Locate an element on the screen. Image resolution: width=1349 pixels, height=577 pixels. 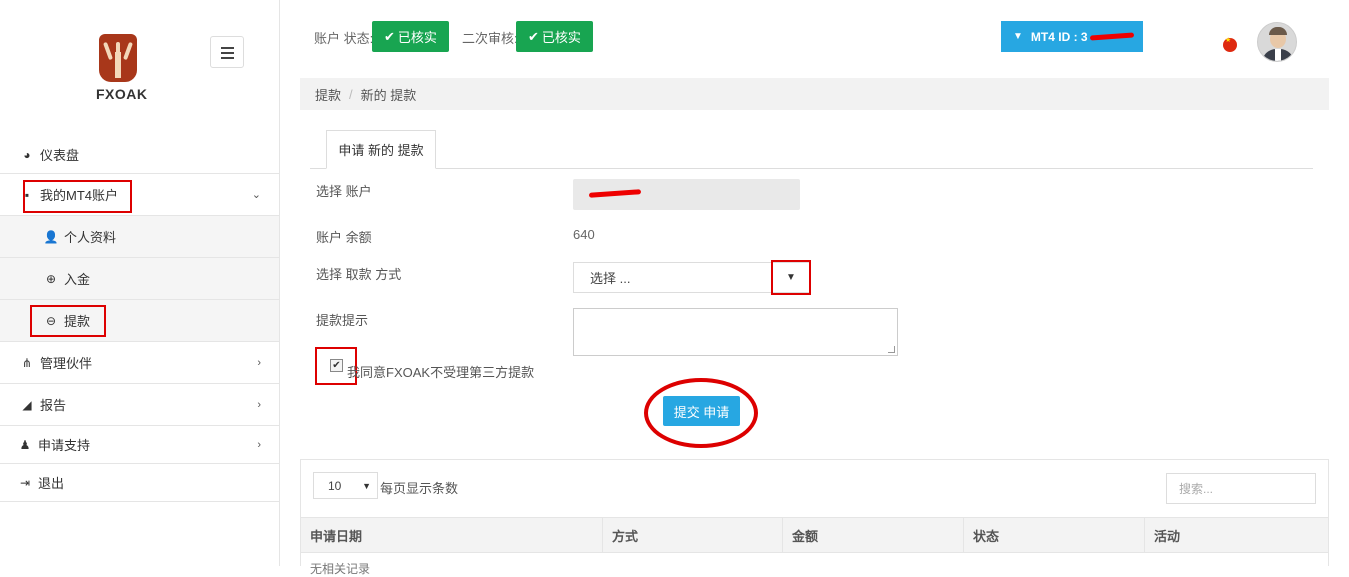
support-icon: ♟ is located at coordinates (25, 444).